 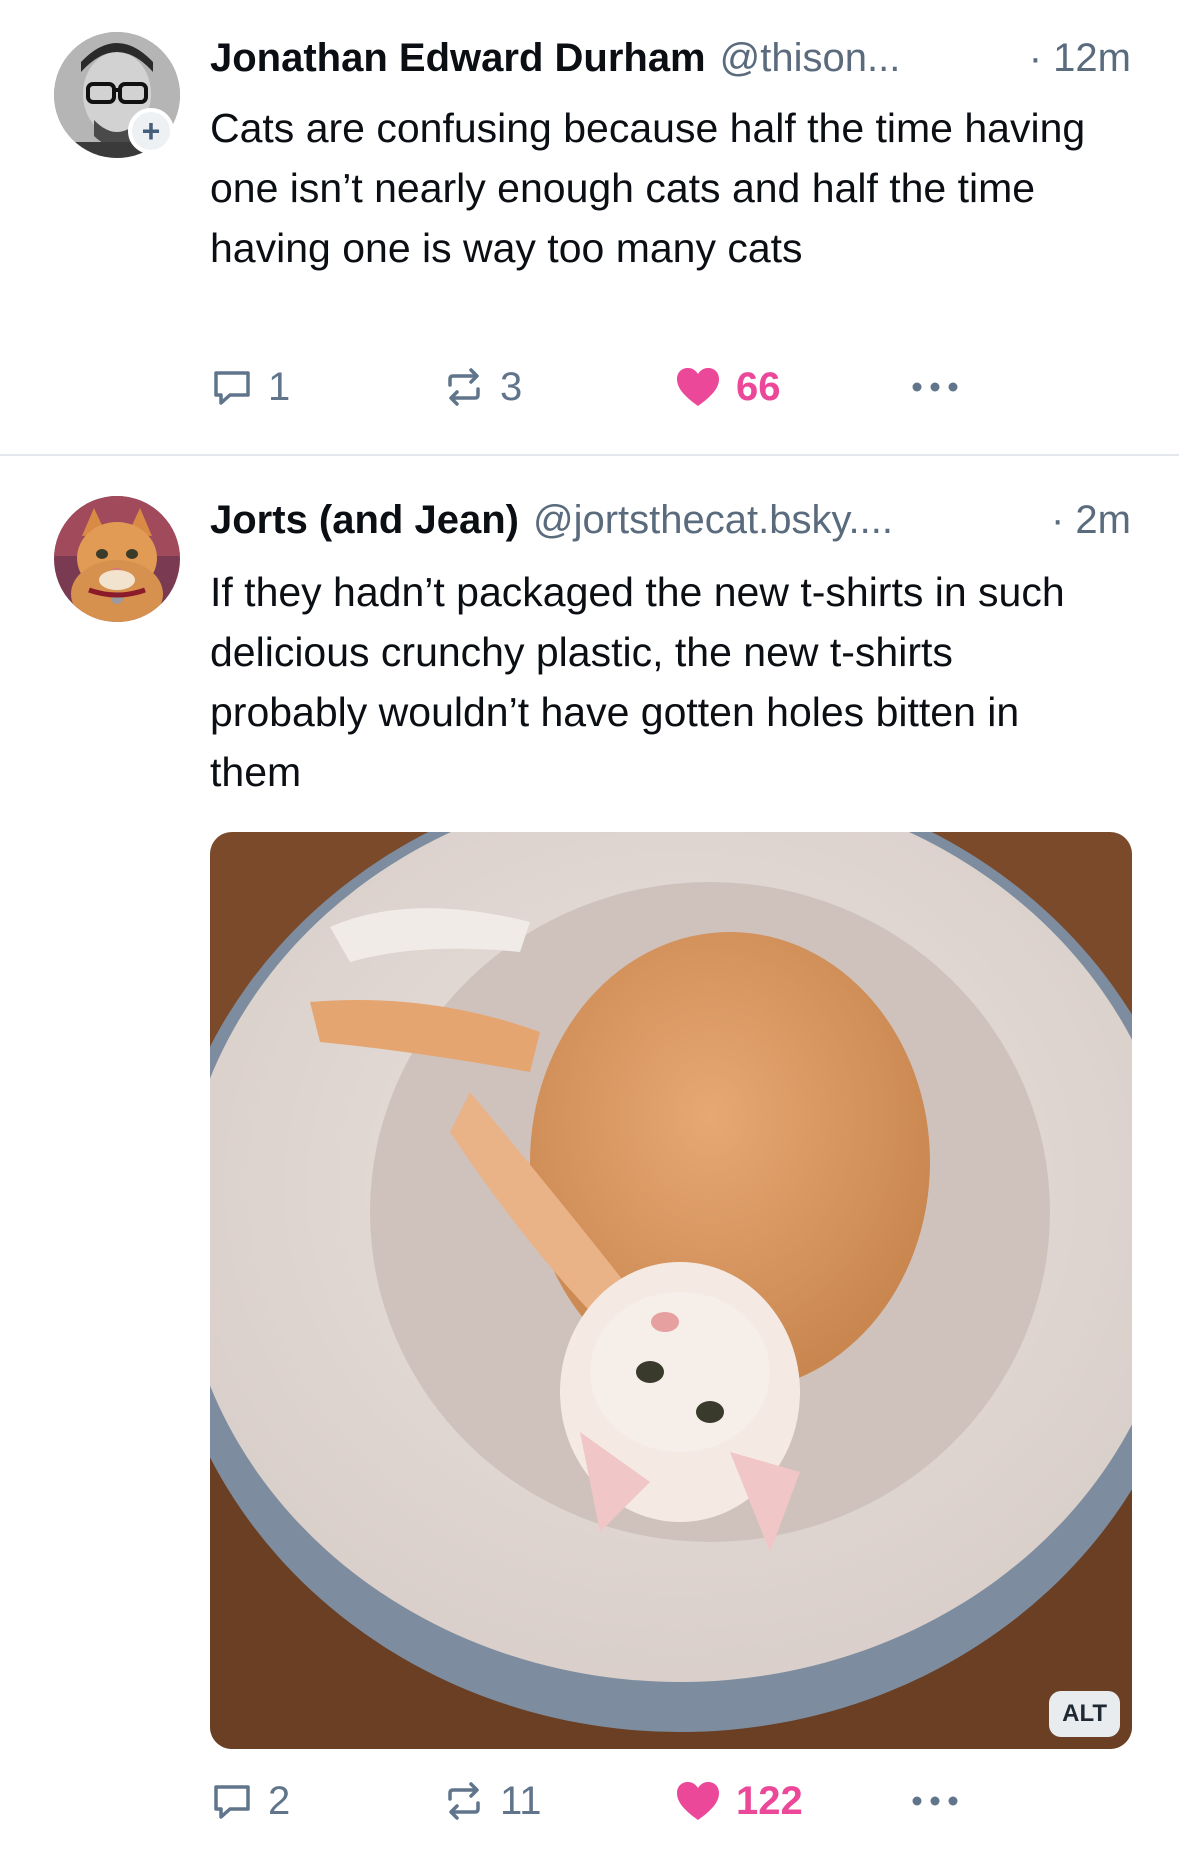 What do you see at coordinates (326, 387) in the screenshot?
I see `reply-button: 1` at bounding box center [326, 387].